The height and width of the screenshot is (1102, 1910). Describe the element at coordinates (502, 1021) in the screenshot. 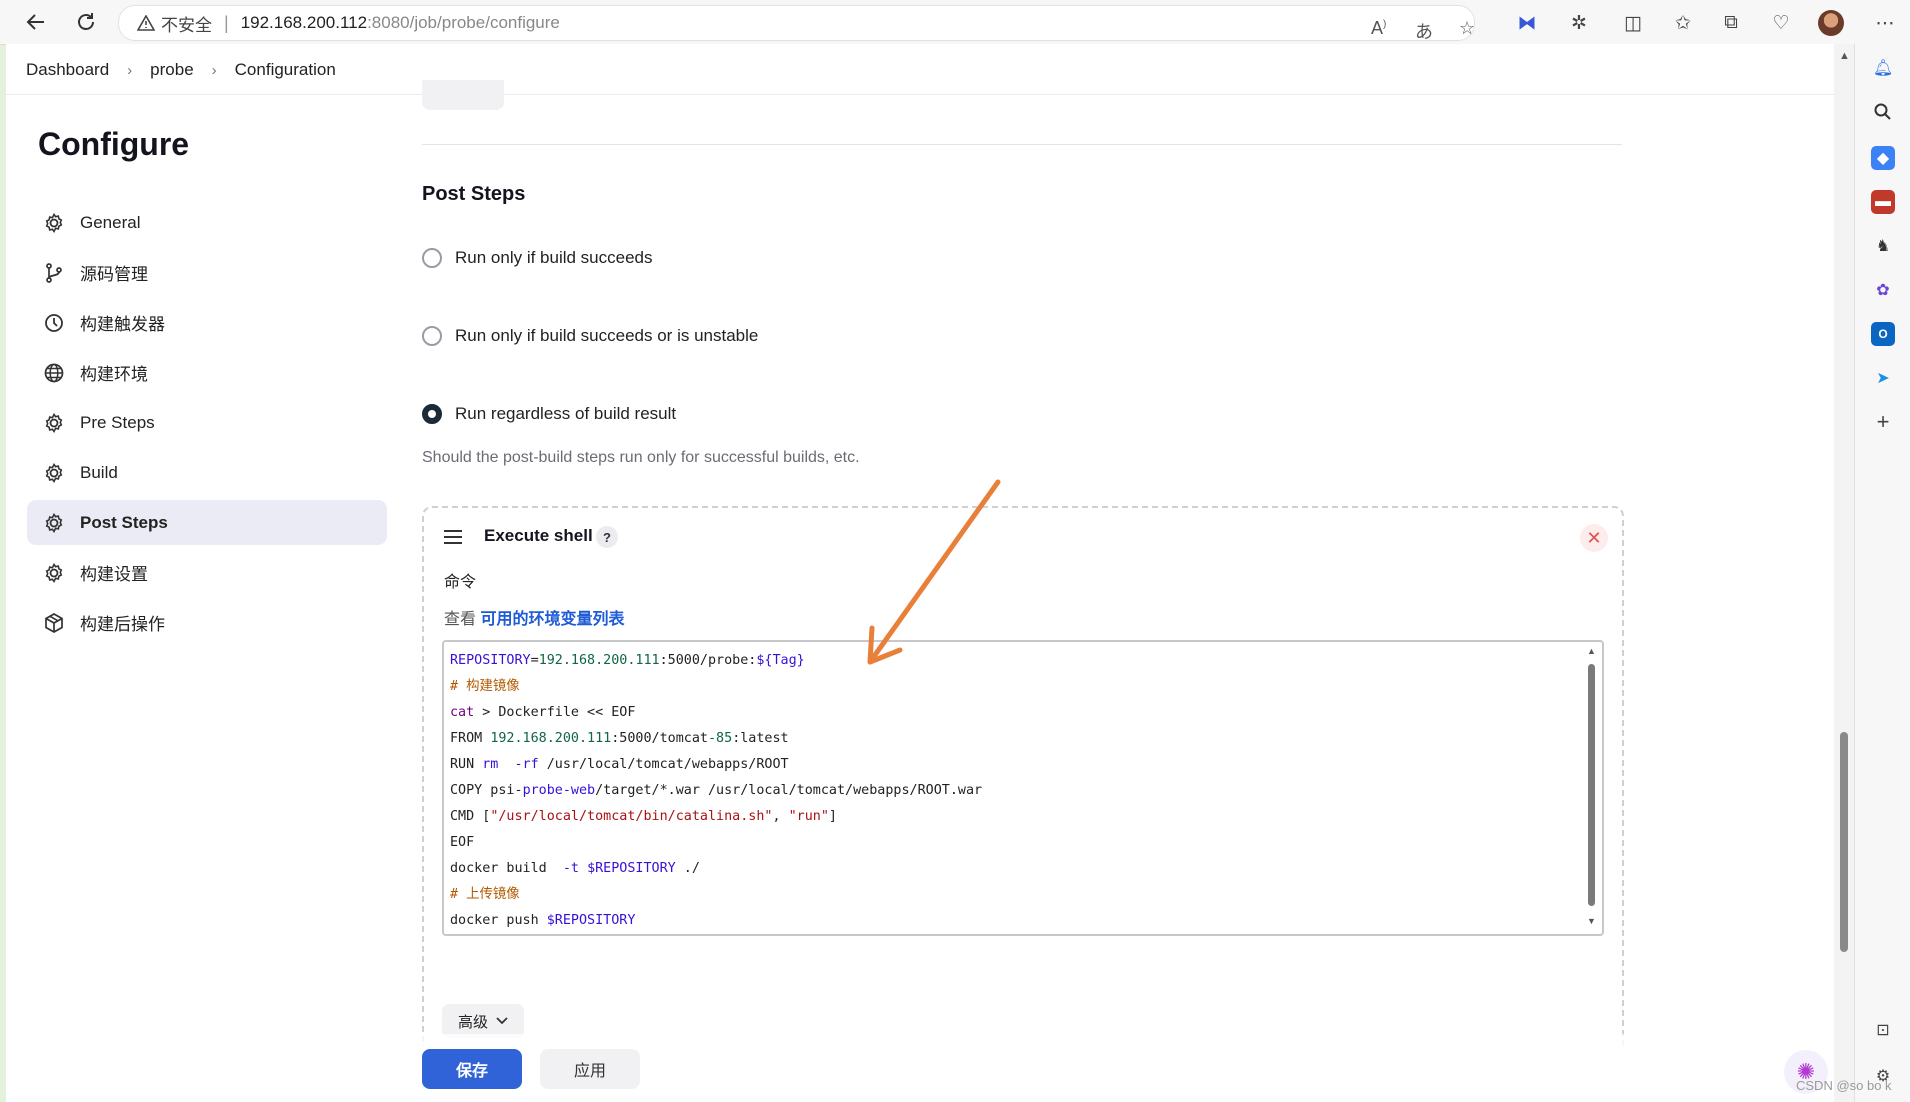

I see `chevron-down-icon` at that location.